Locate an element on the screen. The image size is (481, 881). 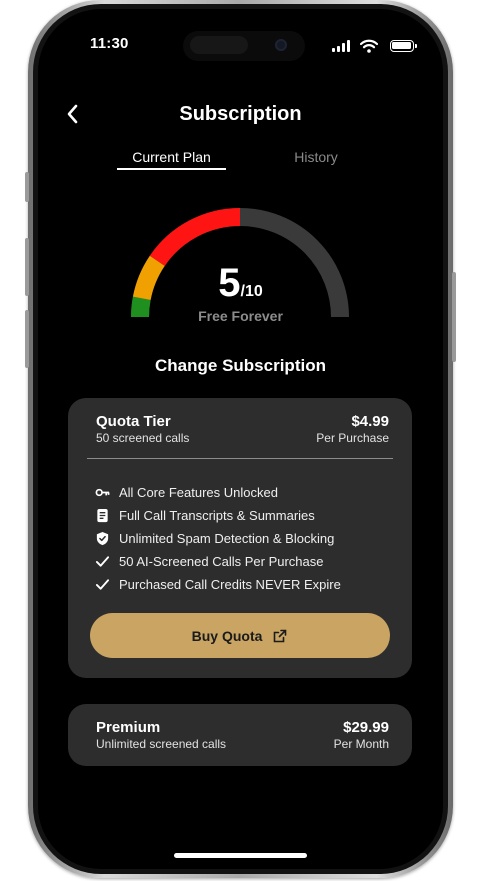
document-icon is located at coordinates (102, 515).